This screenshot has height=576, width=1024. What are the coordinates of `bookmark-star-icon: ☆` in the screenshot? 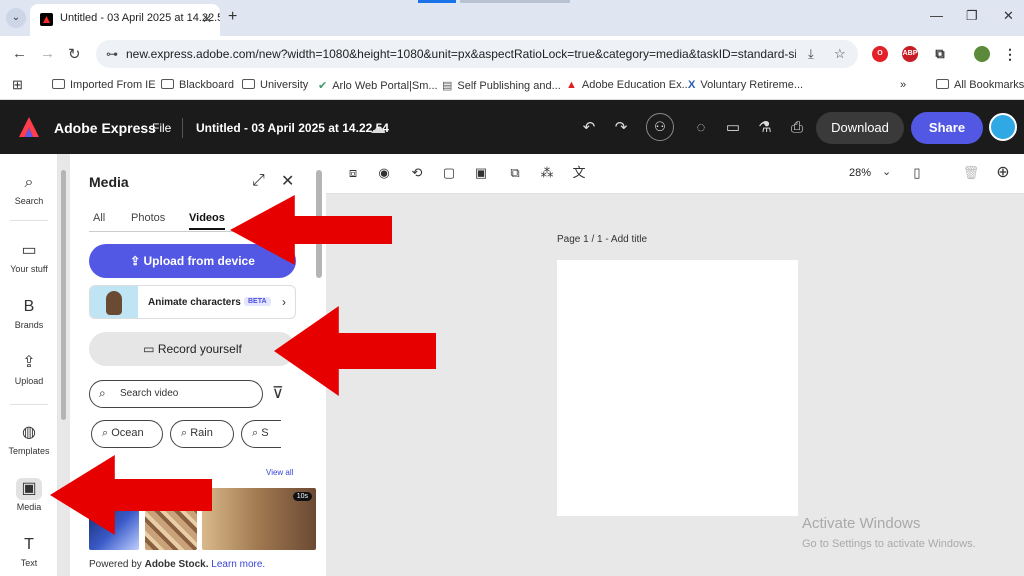 It's located at (840, 54).